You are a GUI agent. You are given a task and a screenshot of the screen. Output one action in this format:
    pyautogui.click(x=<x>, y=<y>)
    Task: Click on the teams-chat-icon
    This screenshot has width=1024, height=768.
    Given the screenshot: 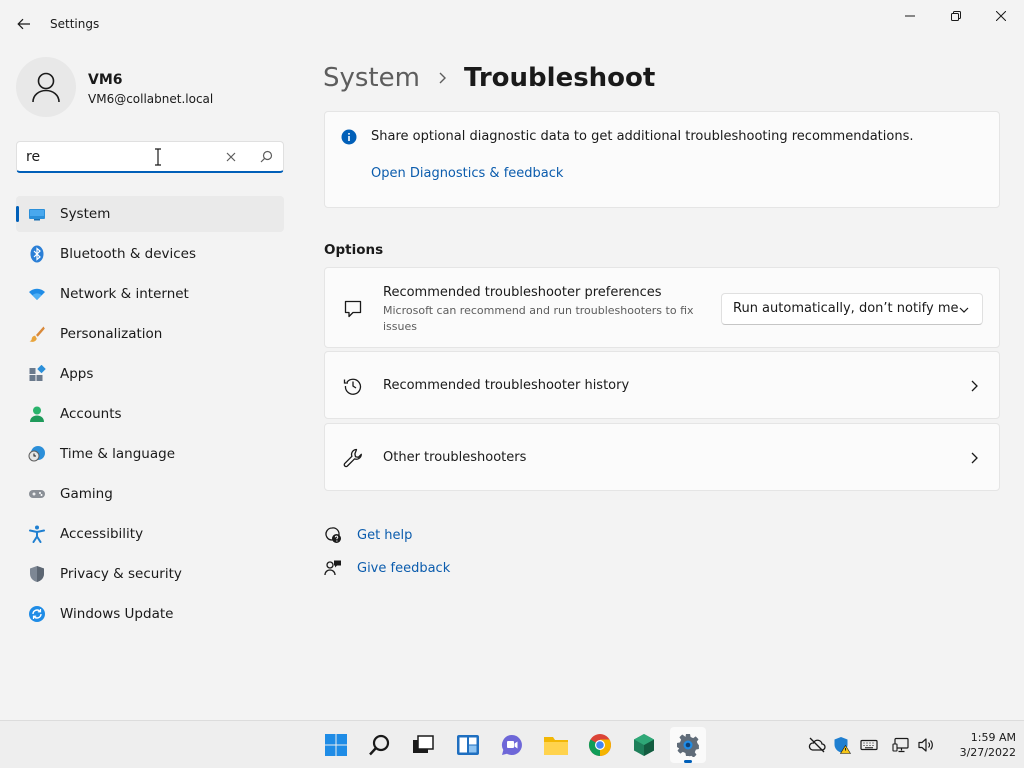 What is the action you would take?
    pyautogui.click(x=511, y=744)
    